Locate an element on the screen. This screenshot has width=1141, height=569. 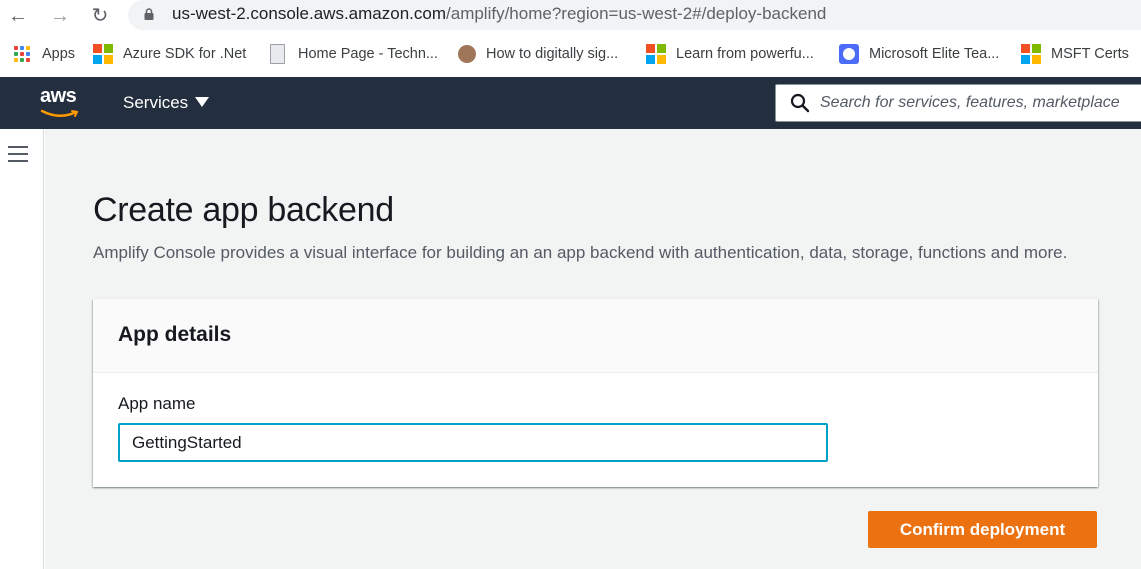
app-name-input is located at coordinates (473, 442).